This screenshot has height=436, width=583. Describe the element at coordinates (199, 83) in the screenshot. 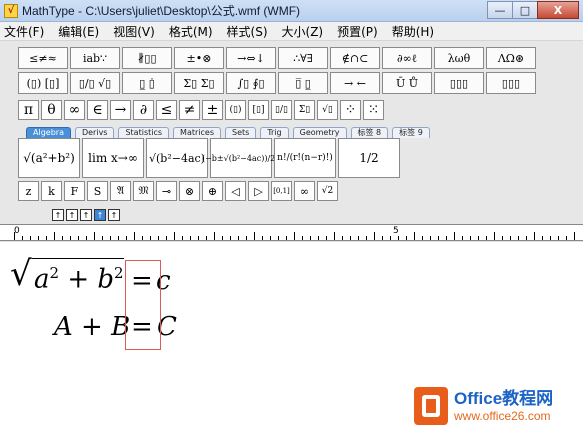

I see `palette-sums: Σ▯ Σ▯` at that location.